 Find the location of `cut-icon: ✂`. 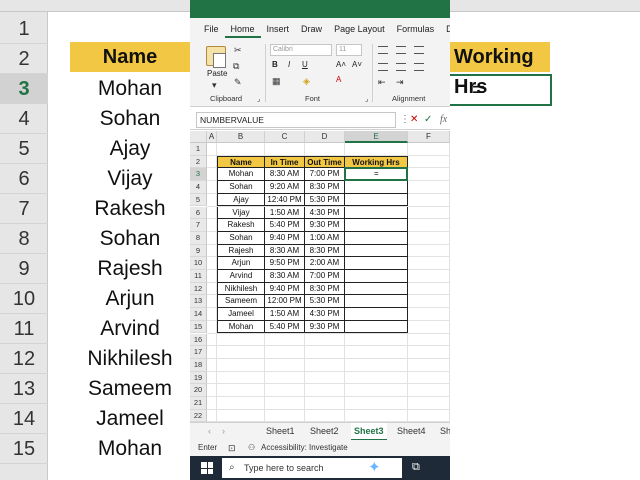

cut-icon: ✂ is located at coordinates (238, 50).